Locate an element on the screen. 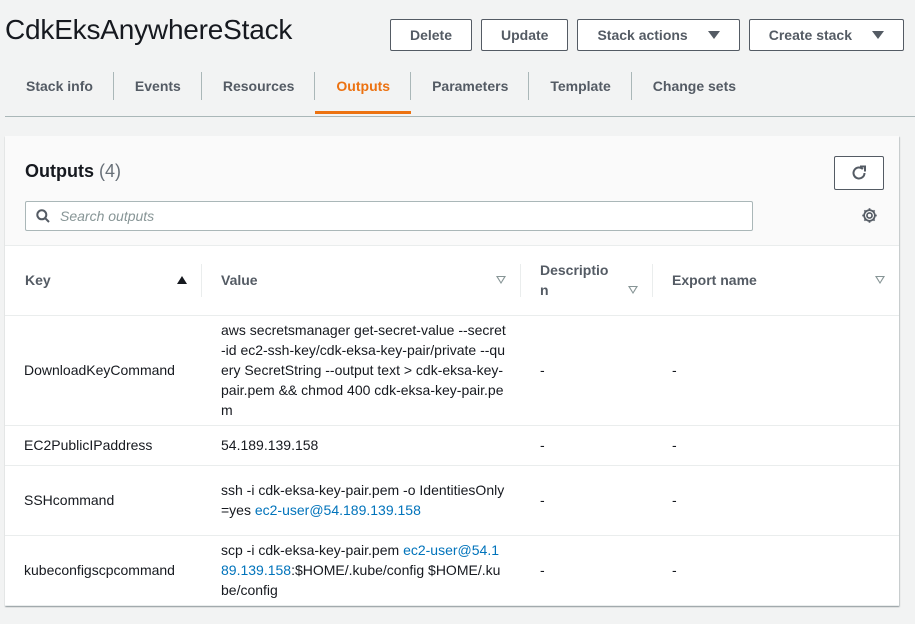  tab-change-sets: Change sets is located at coordinates (694, 86).